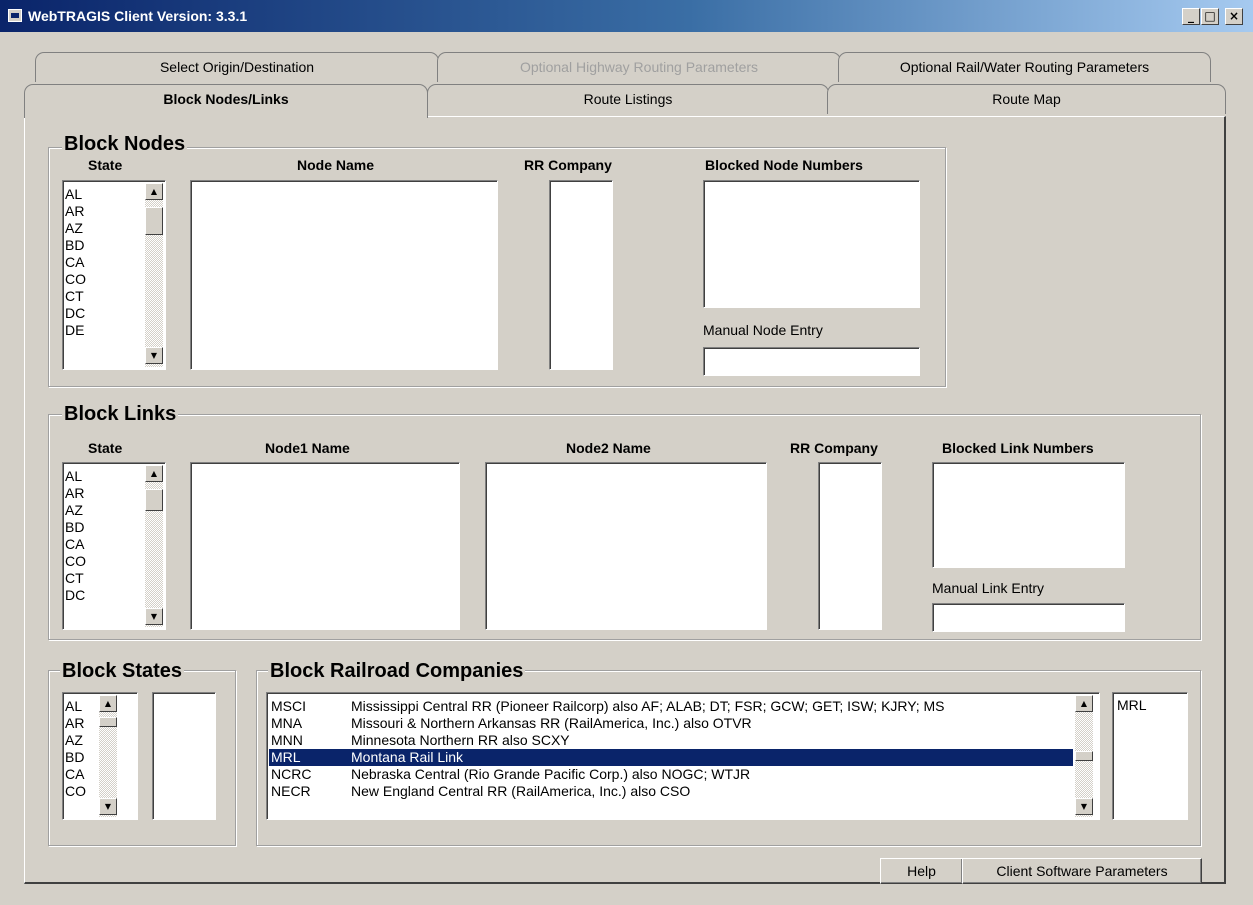 The width and height of the screenshot is (1253, 905). Describe the element at coordinates (114, 546) in the screenshot. I see `block-links-state-list: AL AR AZ BD CA CO CT DC ▲ ▼` at that location.